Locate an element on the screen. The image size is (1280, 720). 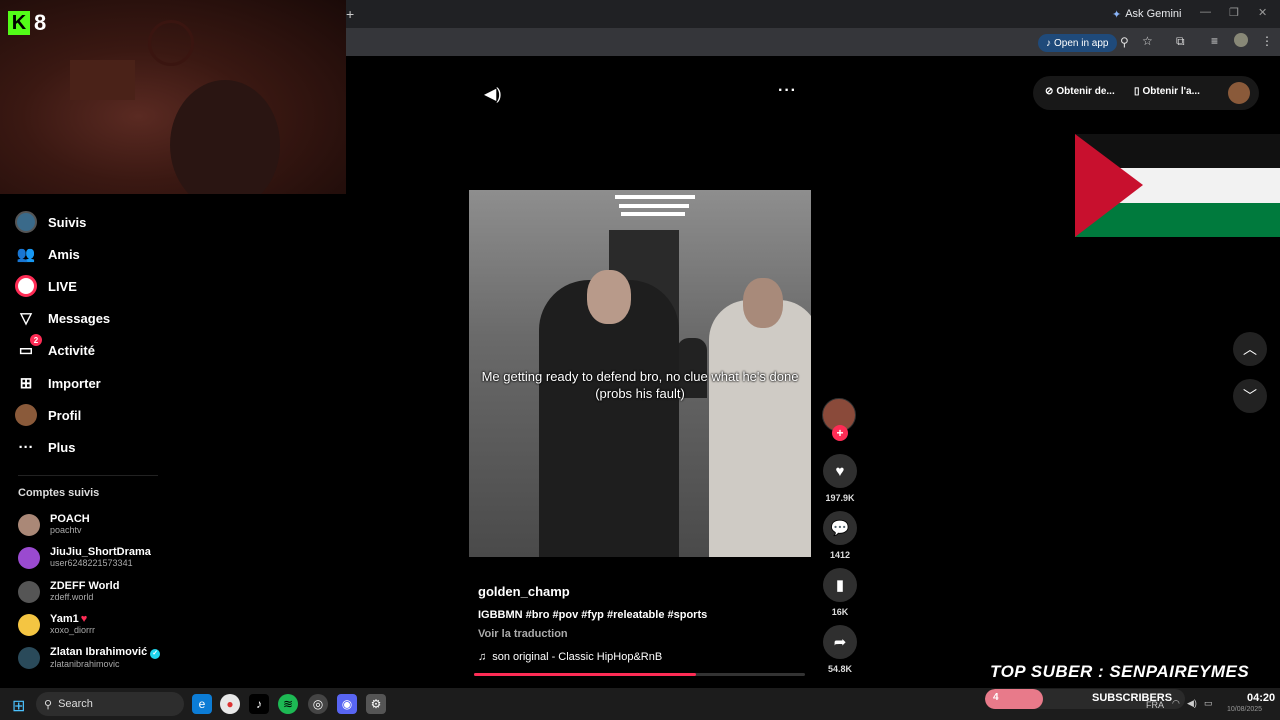
sidebar-item-plus: ··· Plus is located at coordinates (45, 447).